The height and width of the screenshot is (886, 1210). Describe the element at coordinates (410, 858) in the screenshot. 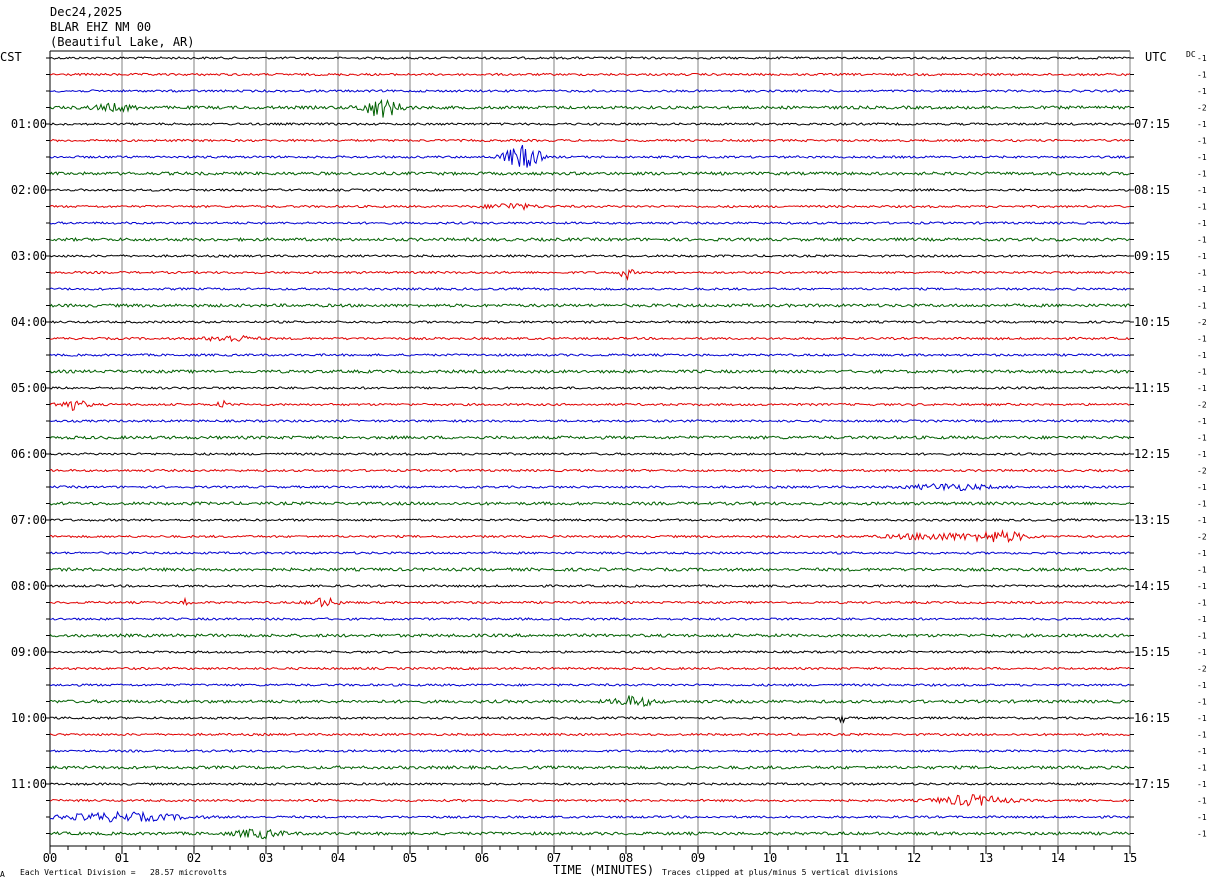

I see `x-tick-label: 05` at that location.